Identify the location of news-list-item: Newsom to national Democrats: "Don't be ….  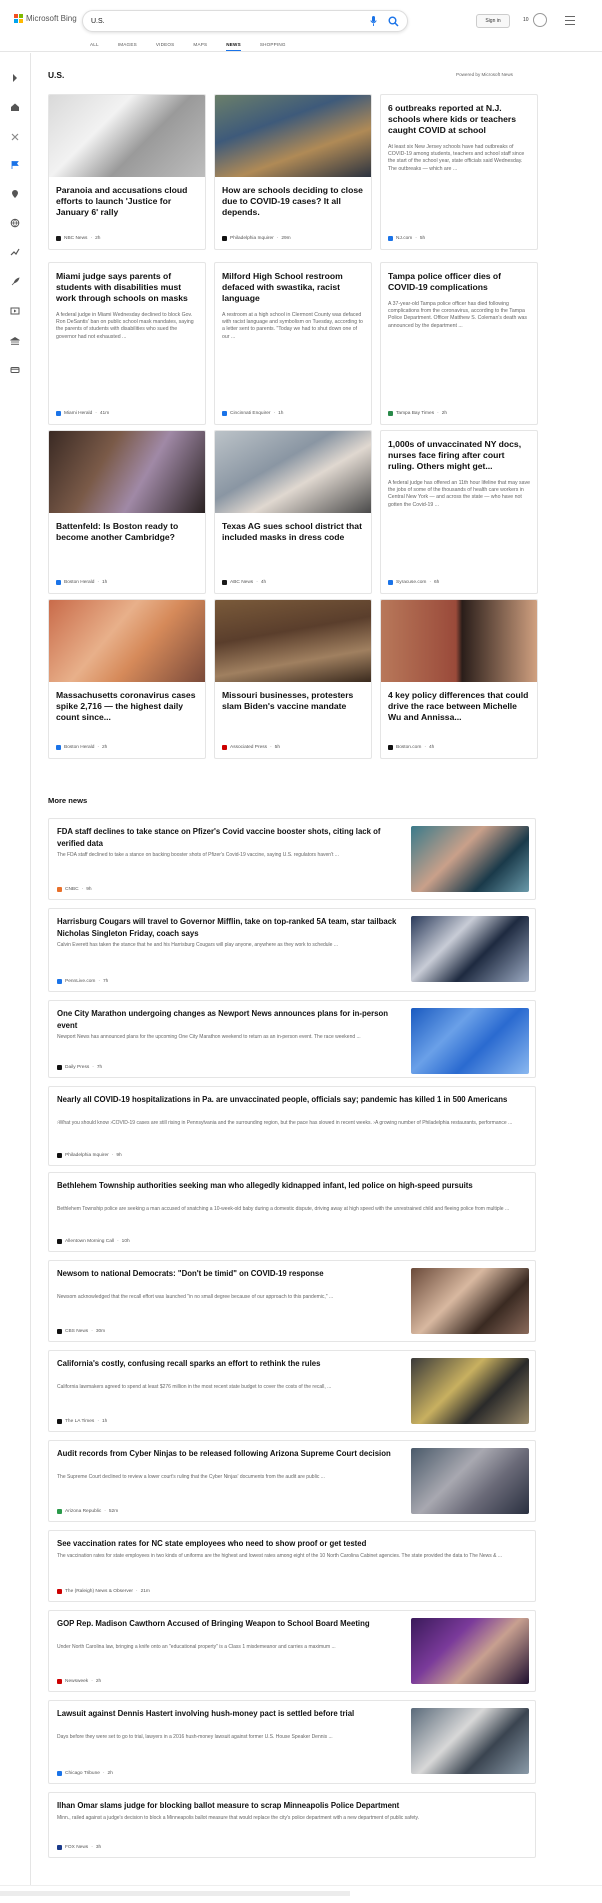
(292, 1301).